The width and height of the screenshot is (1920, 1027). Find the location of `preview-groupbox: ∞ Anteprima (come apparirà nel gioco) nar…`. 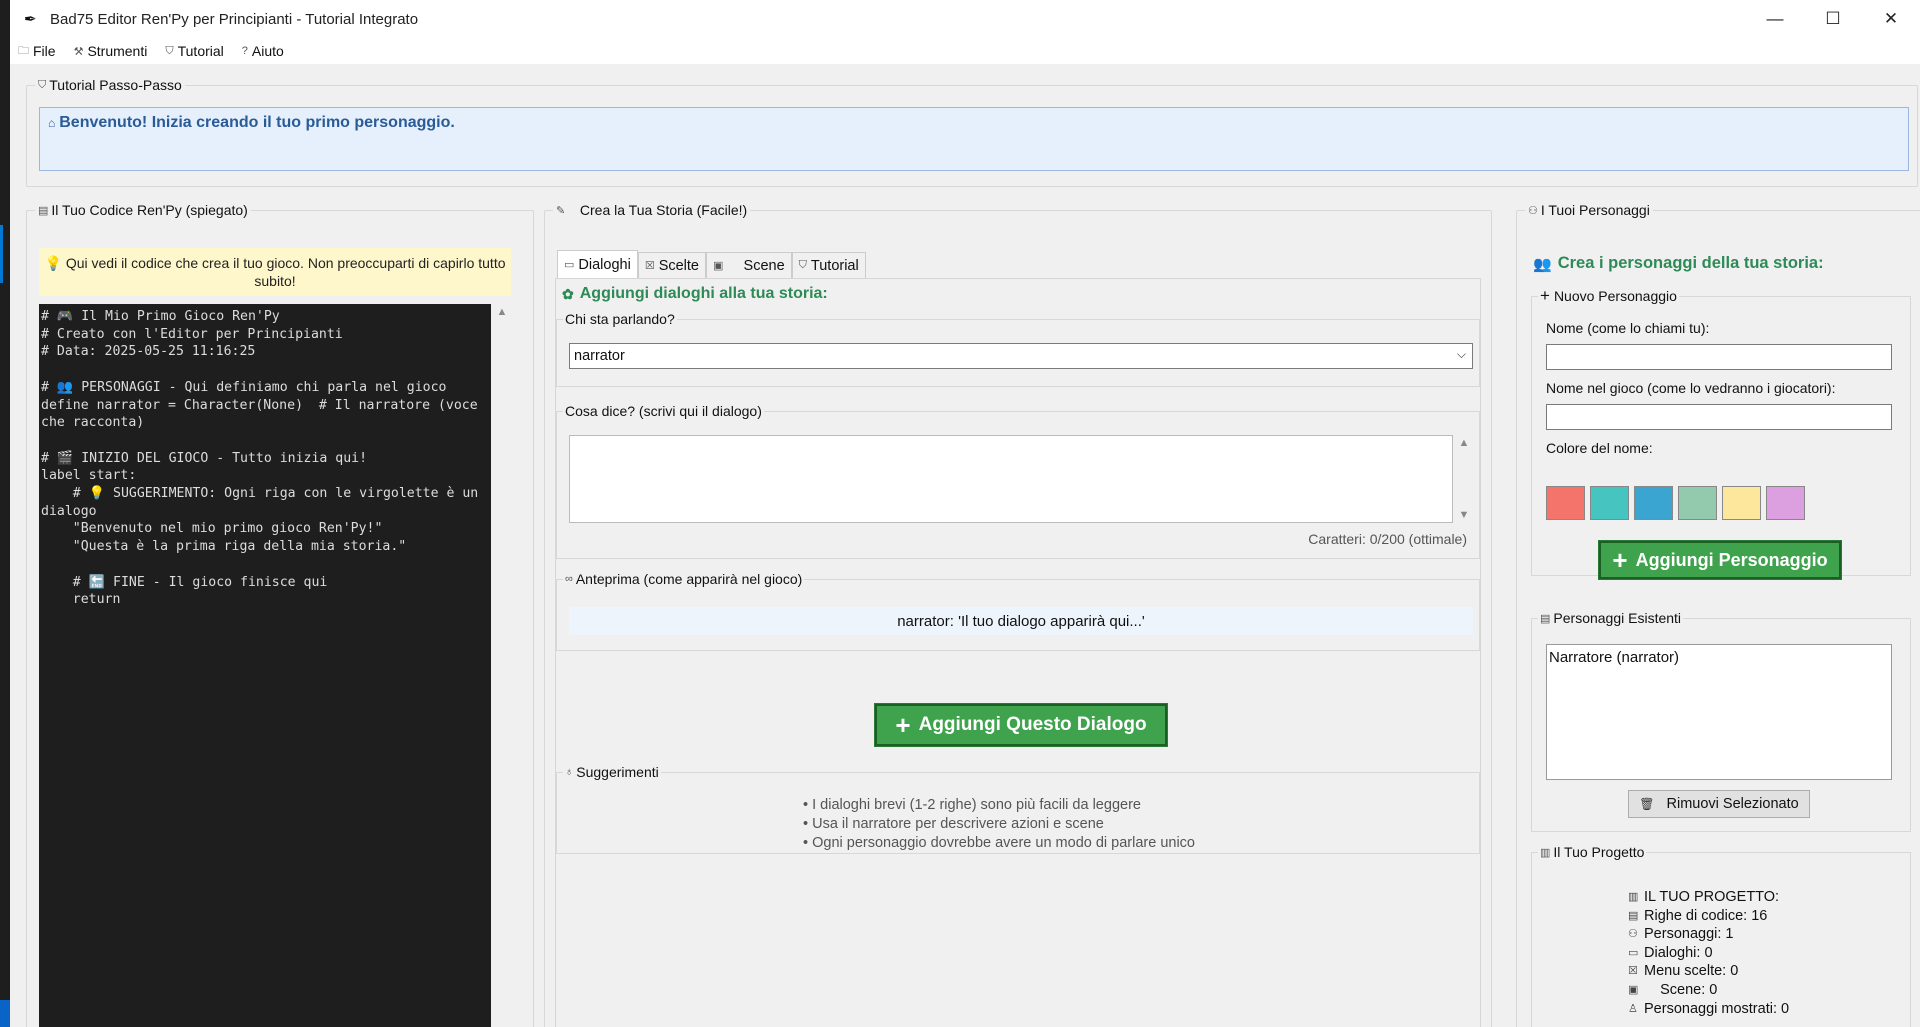

preview-groupbox: ∞ Anteprima (come apparirà nel gioco) nar… is located at coordinates (1018, 611).